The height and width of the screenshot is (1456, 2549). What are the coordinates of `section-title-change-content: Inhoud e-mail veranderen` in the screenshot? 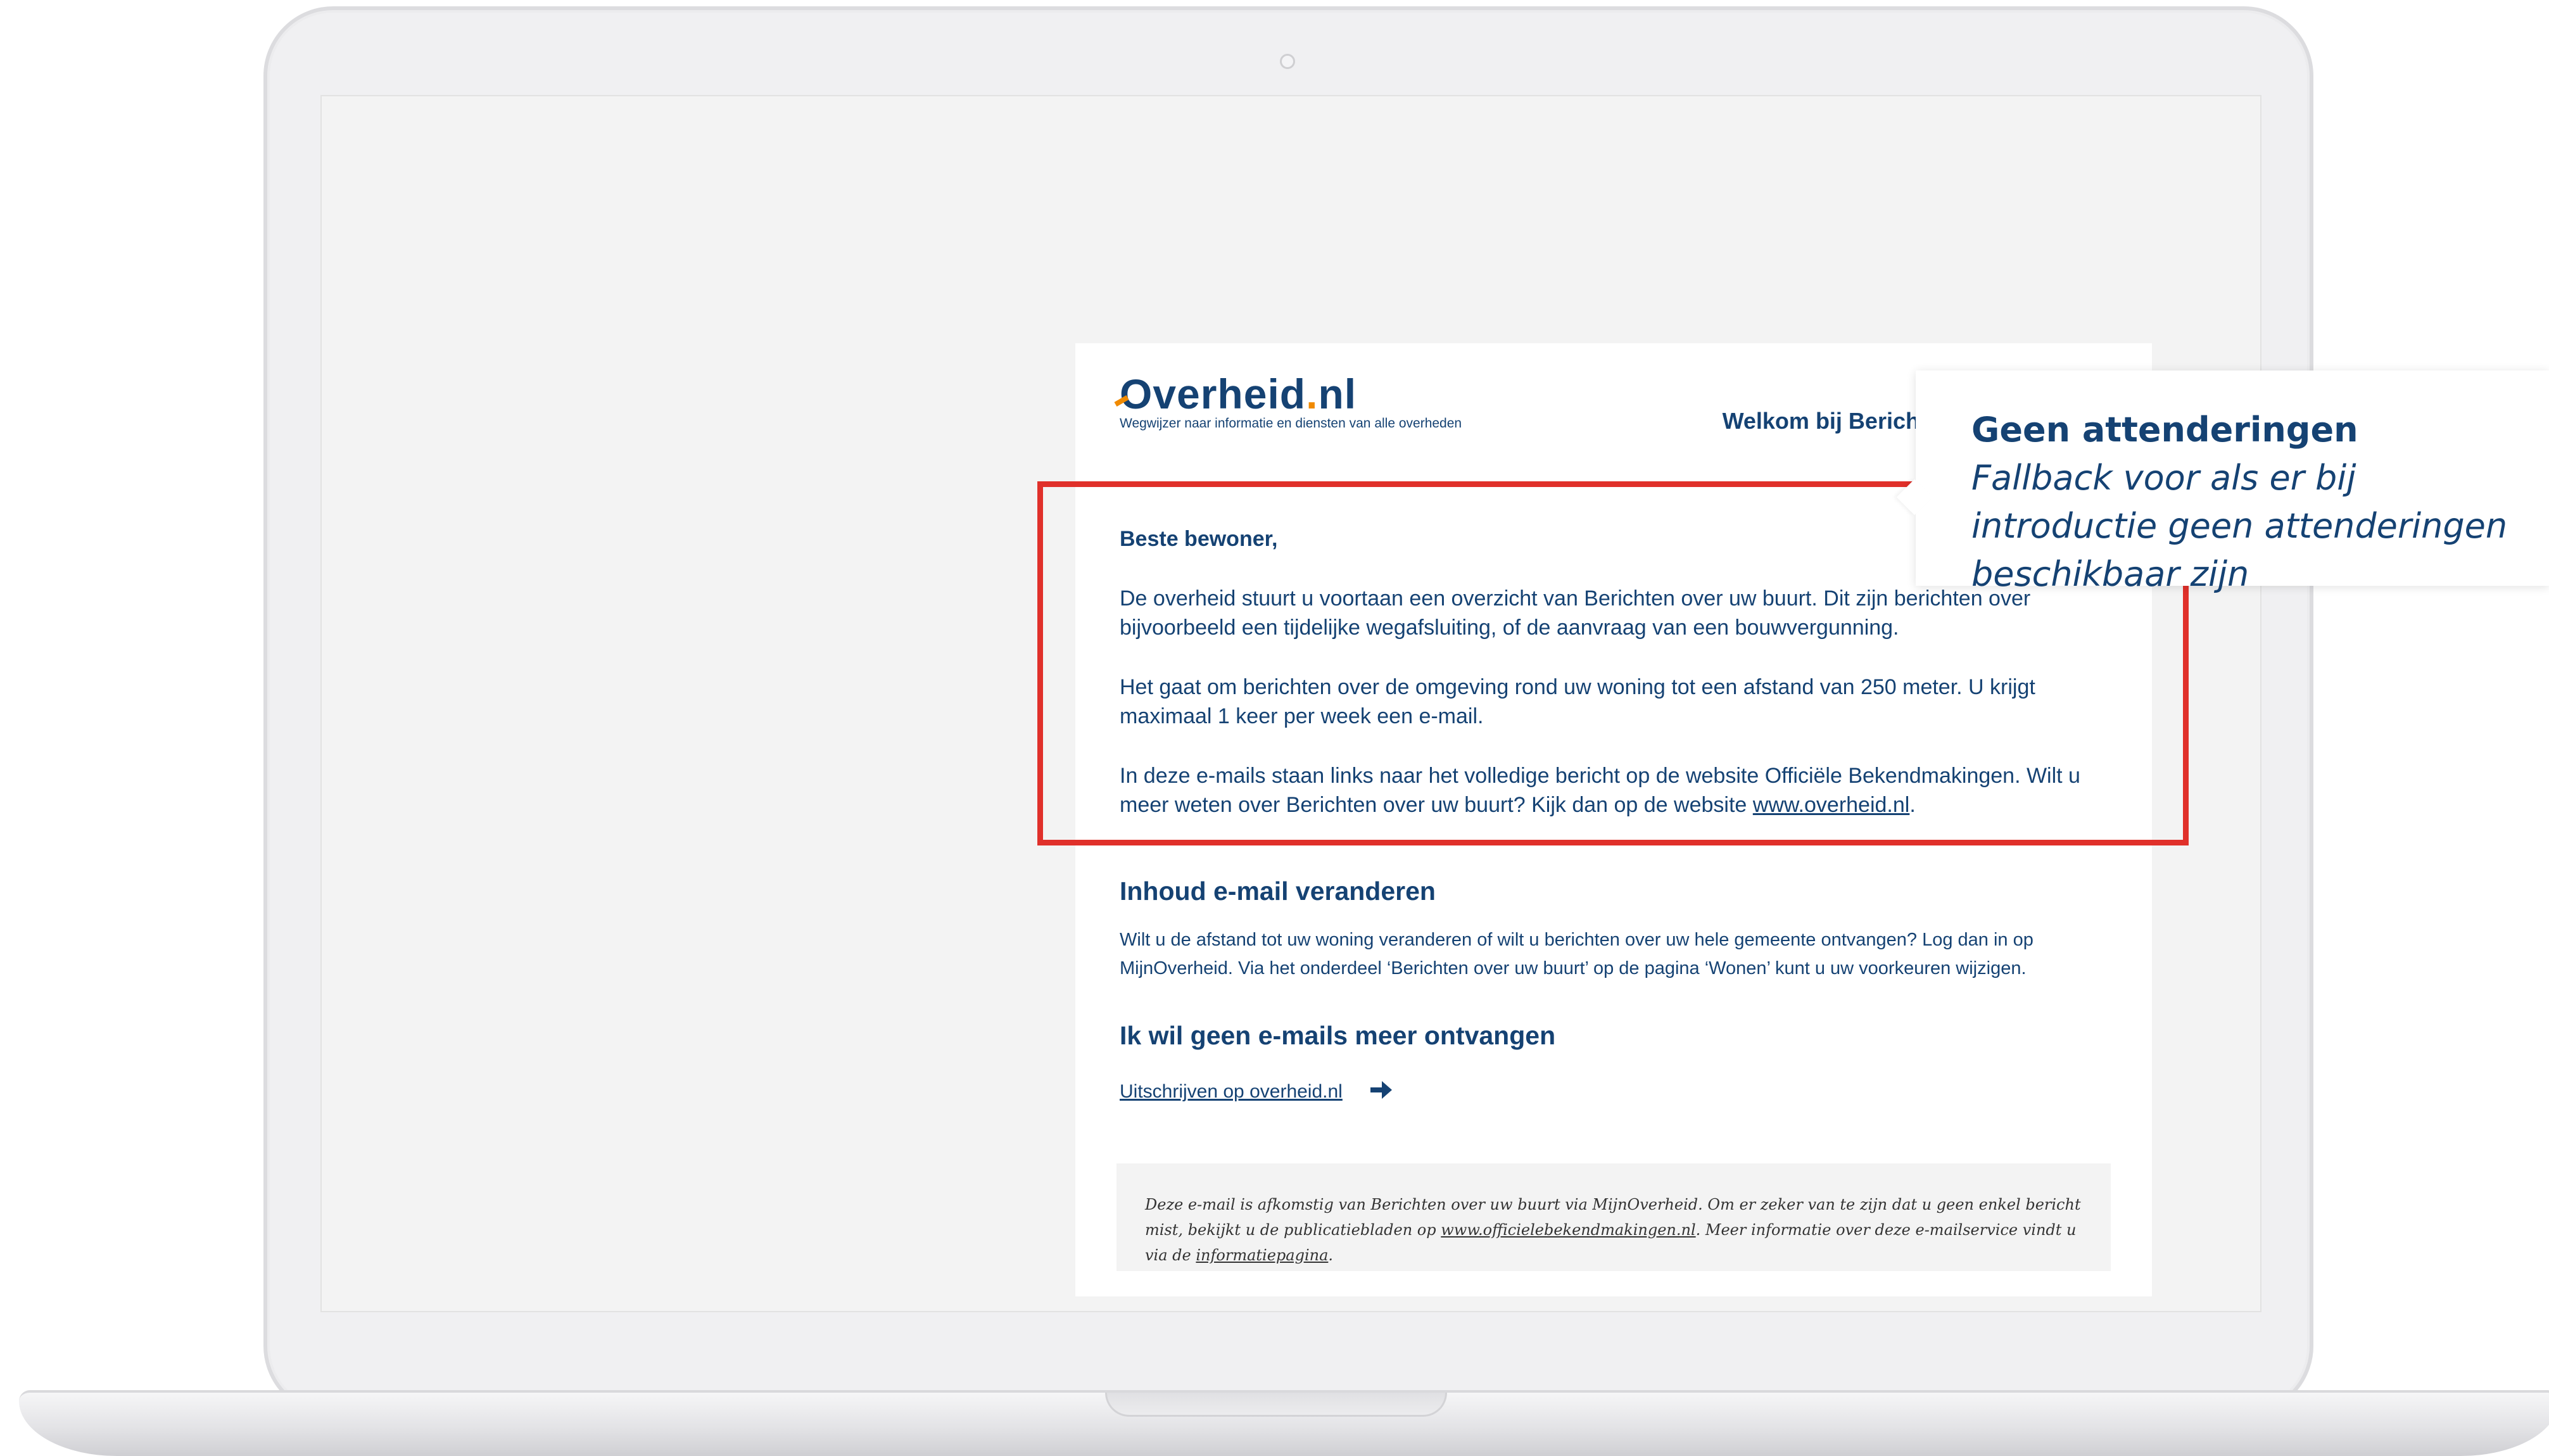 It's located at (1278, 891).